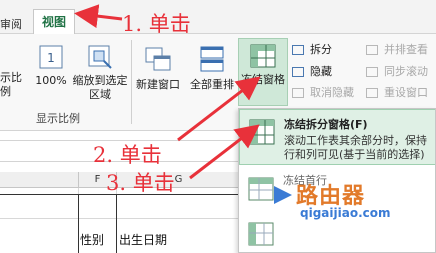  I want to click on zoom-to-selection-label: 缩放到选定区域, so click(100, 87).